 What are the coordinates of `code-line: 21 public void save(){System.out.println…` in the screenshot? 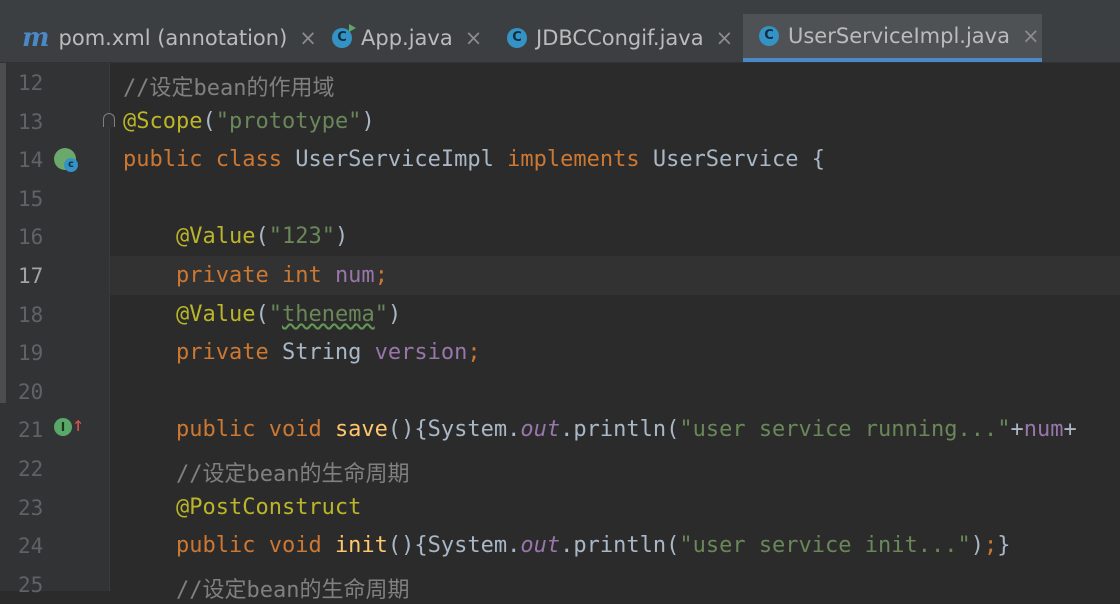 It's located at (560, 429).